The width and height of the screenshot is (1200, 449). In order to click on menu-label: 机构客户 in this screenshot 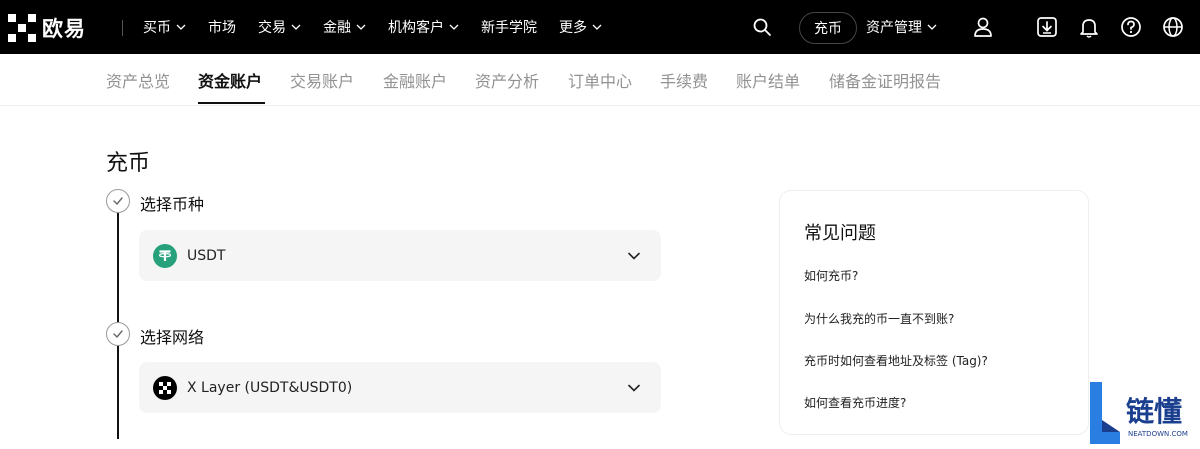, I will do `click(416, 28)`.